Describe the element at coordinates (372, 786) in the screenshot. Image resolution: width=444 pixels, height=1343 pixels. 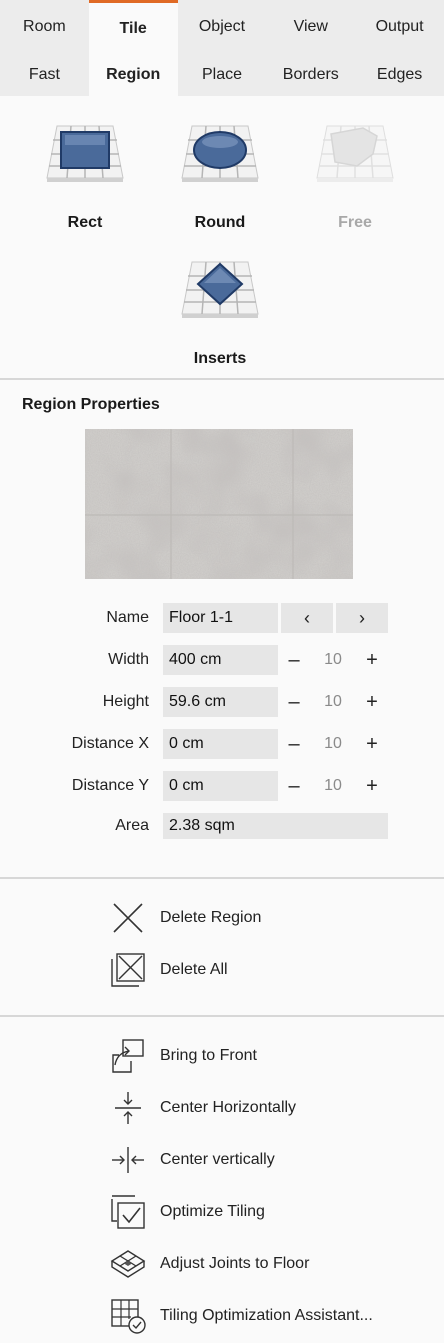
I see `distance-y-increment-button: +` at that location.